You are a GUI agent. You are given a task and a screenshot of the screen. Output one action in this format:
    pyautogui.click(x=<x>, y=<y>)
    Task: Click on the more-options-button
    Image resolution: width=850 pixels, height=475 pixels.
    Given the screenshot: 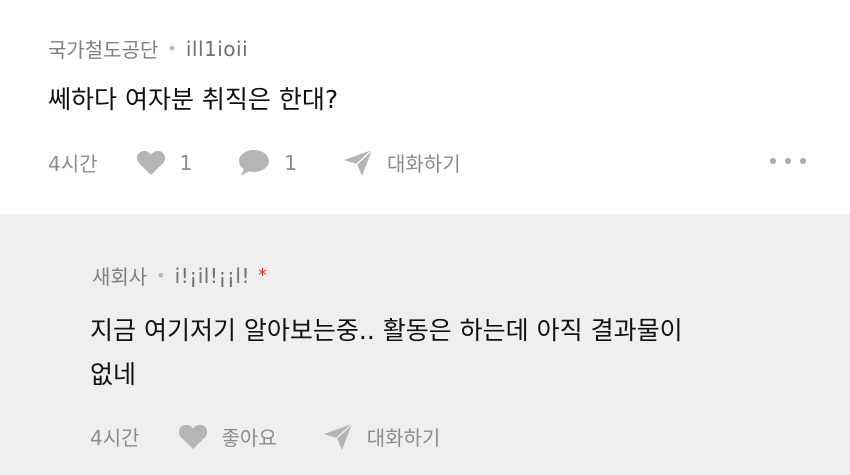 What is the action you would take?
    pyautogui.click(x=788, y=161)
    